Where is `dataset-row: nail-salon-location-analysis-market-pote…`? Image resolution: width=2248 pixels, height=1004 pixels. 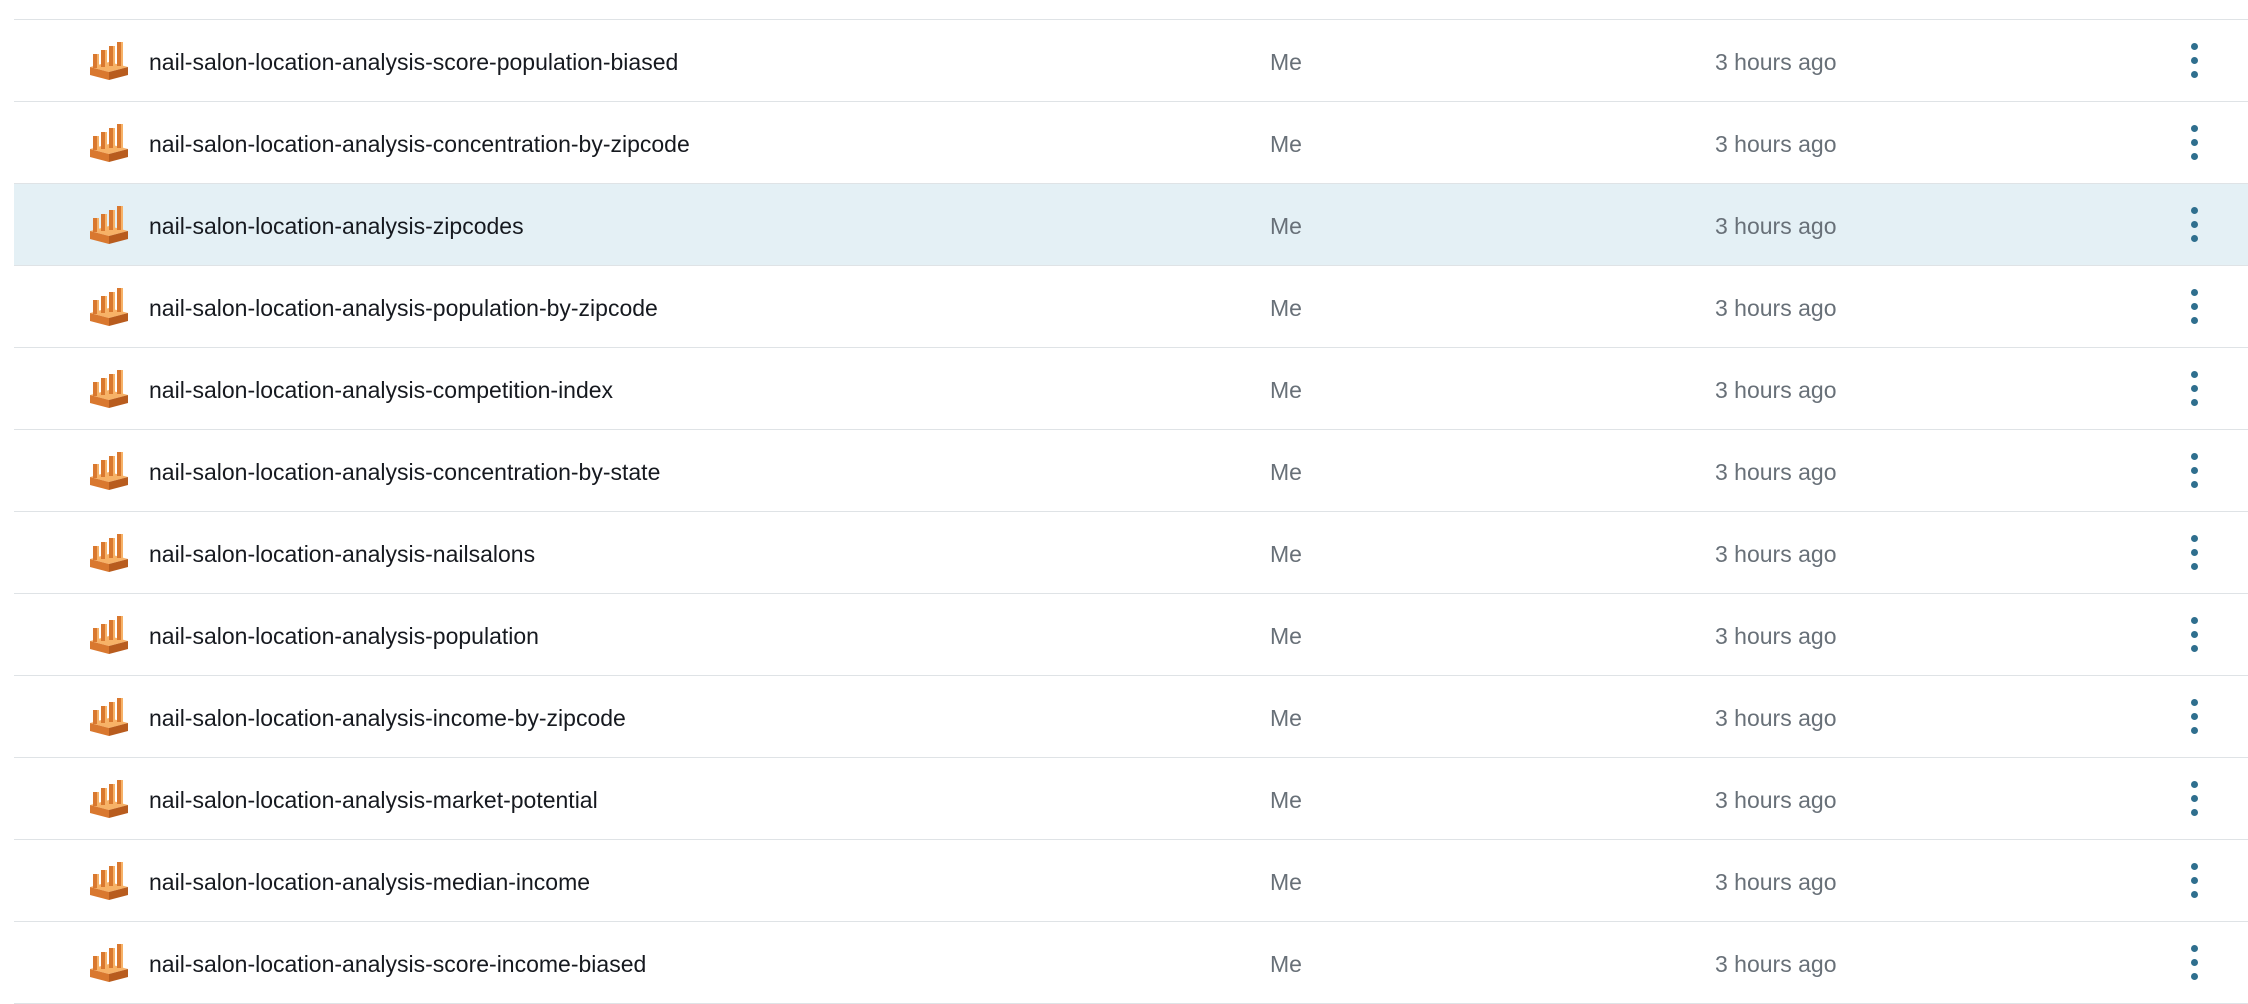
dataset-row: nail-salon-location-analysis-market-pote… is located at coordinates (1131, 799).